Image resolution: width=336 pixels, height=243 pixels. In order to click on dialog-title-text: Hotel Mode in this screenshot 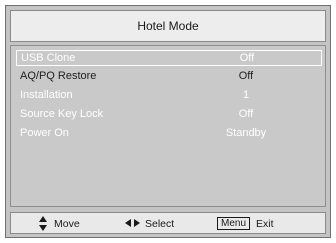, I will do `click(168, 26)`.